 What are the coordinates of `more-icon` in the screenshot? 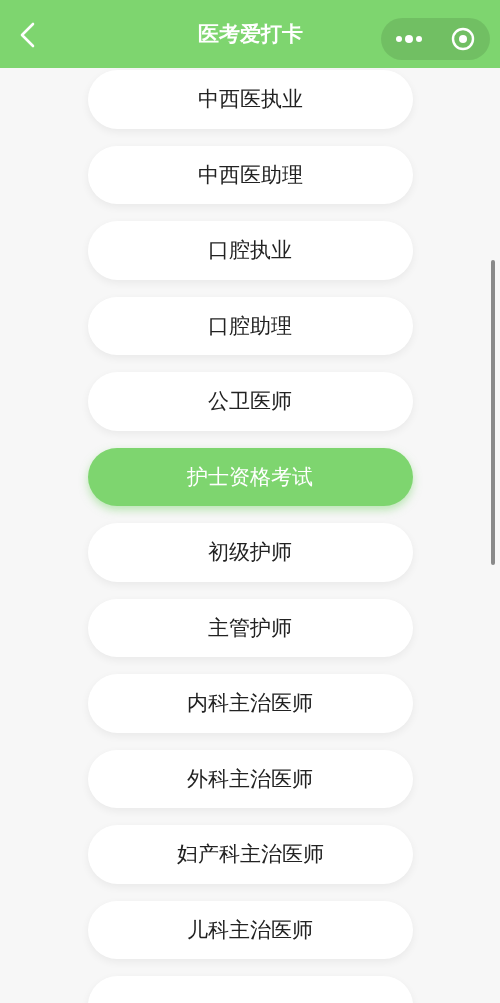 It's located at (409, 39).